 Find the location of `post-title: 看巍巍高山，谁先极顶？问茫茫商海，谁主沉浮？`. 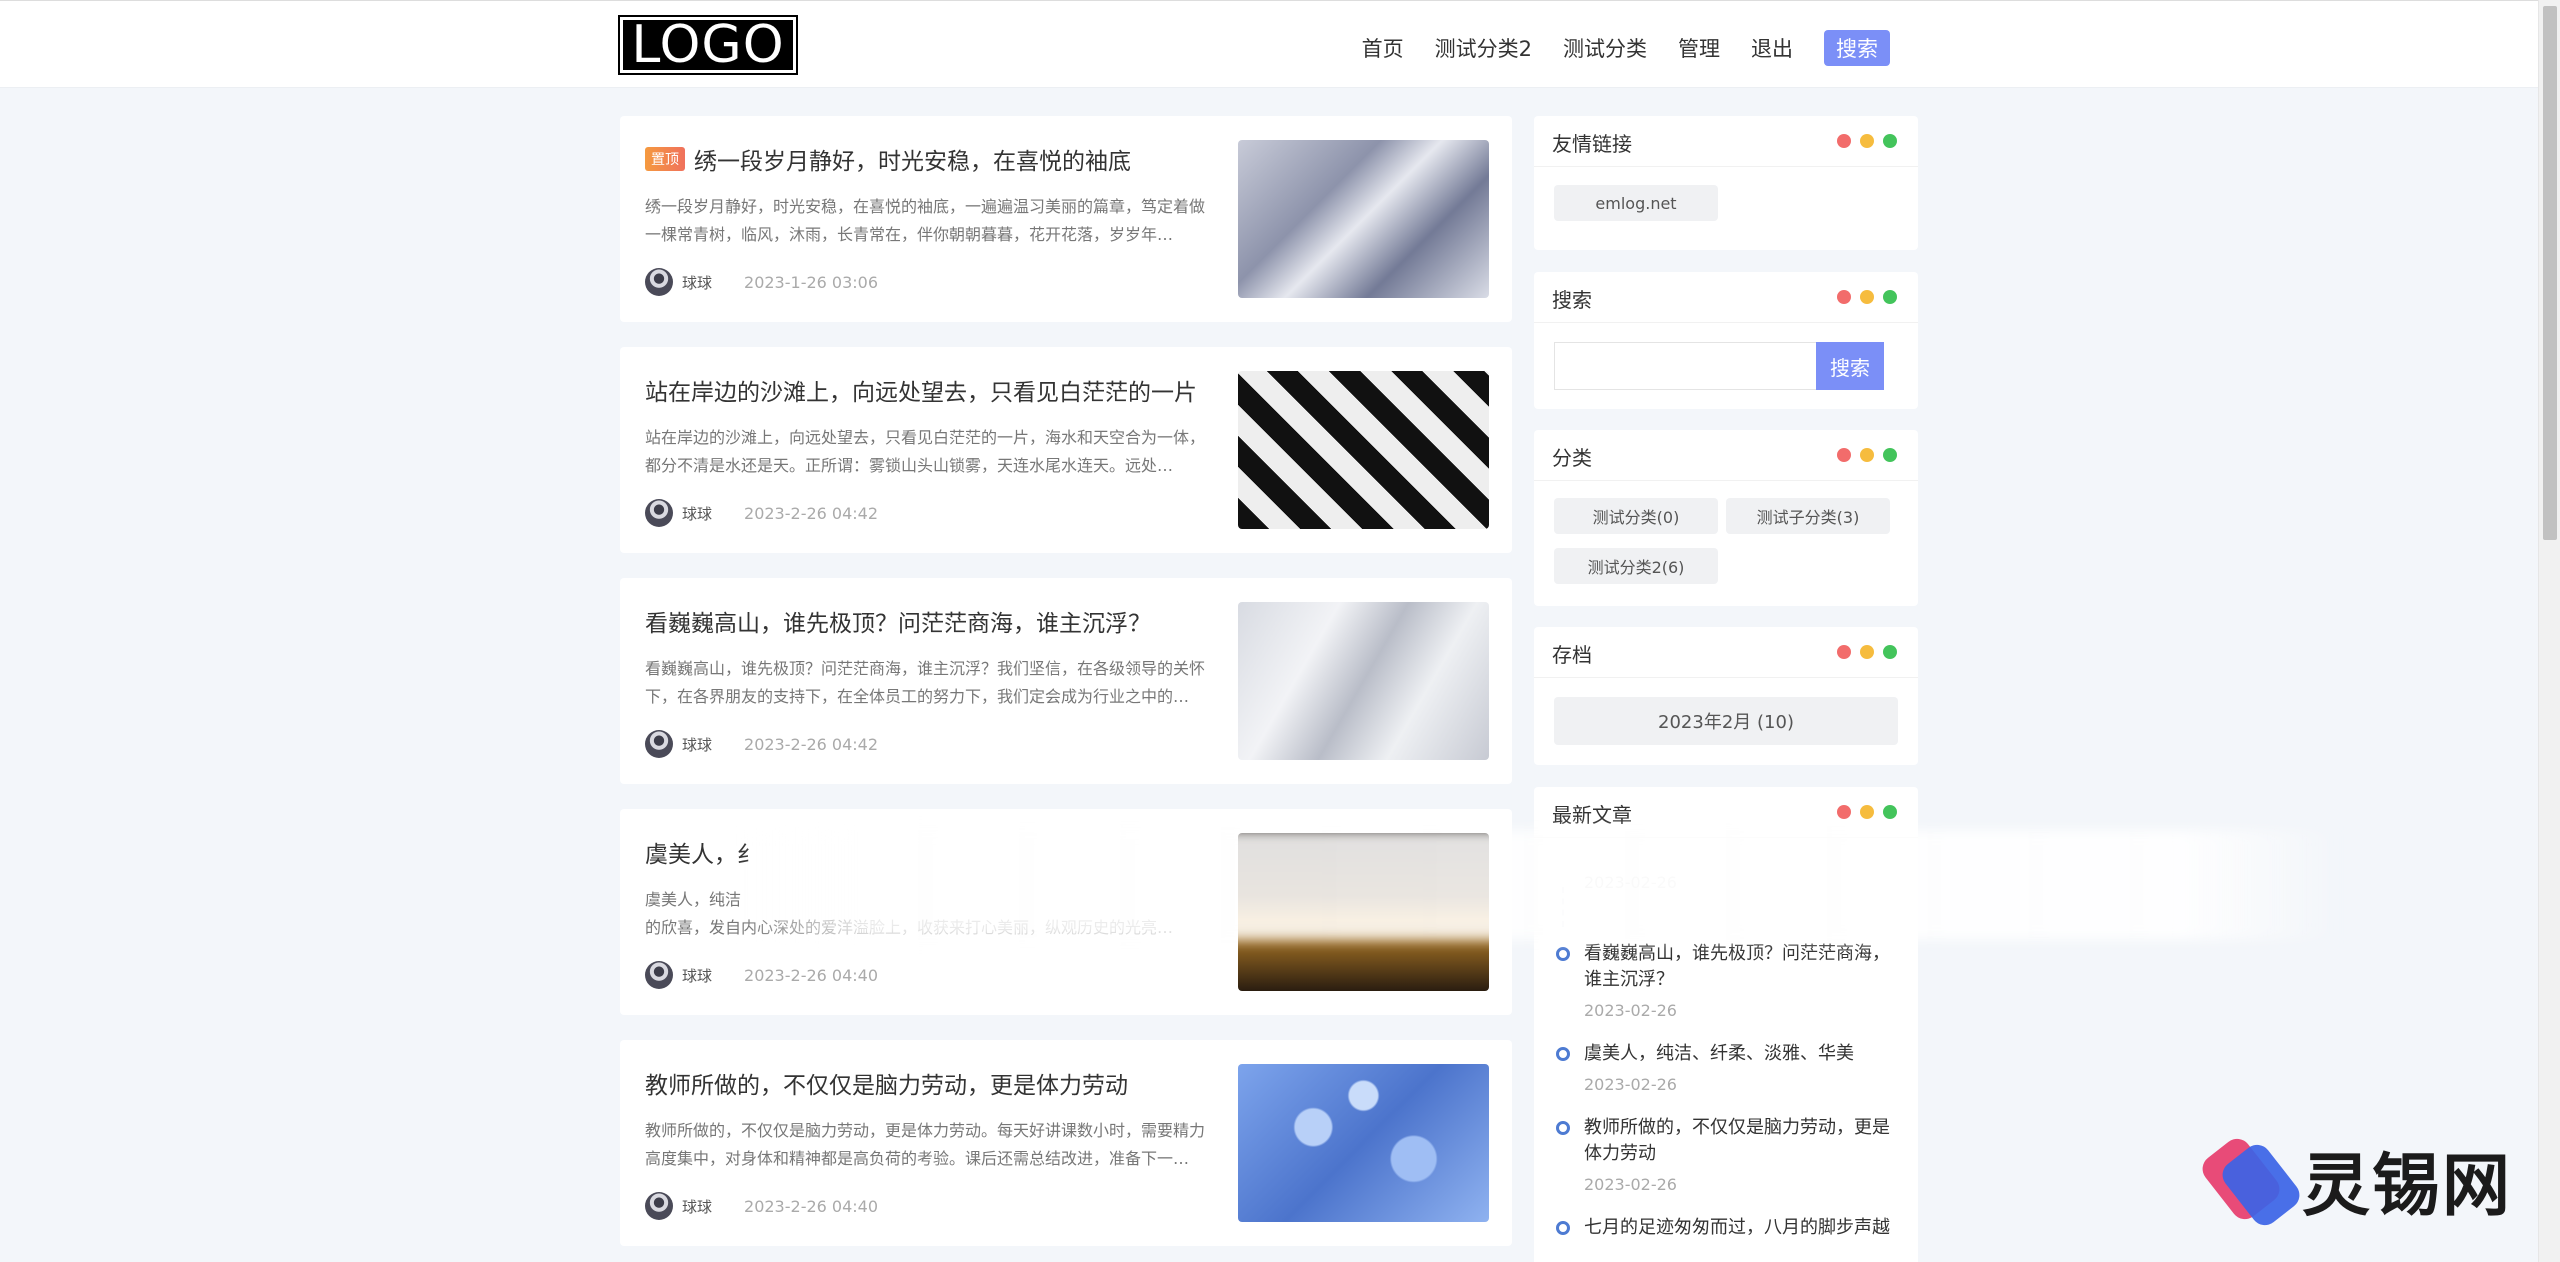

post-title: 看巍巍高山，谁先极顶？问茫茫商海，谁主沉浮？ is located at coordinates (898, 621).